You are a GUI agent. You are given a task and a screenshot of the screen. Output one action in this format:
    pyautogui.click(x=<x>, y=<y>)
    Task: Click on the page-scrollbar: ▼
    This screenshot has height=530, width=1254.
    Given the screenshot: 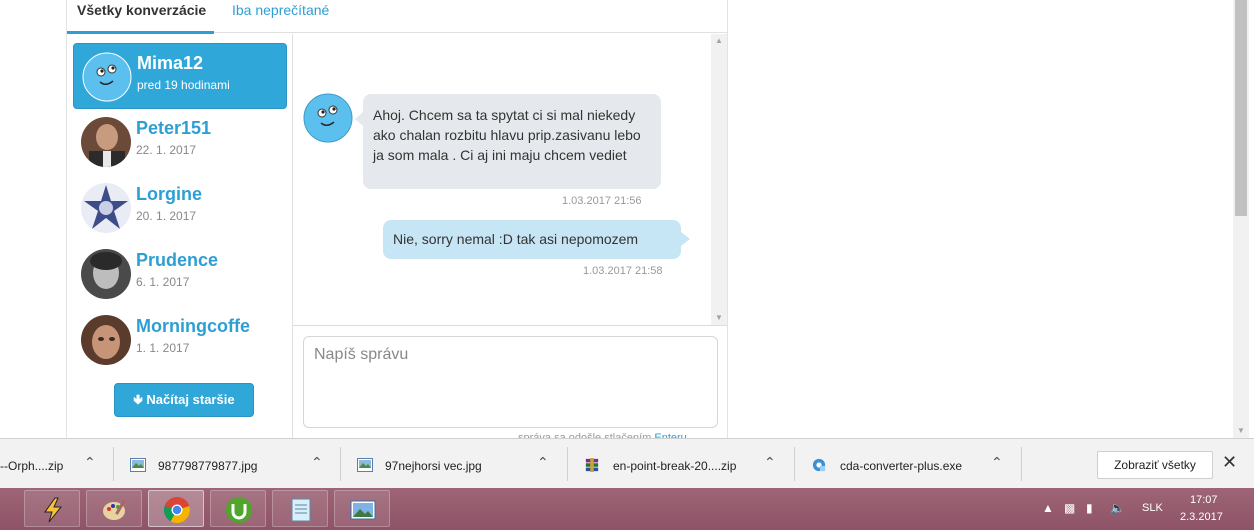 What is the action you would take?
    pyautogui.click(x=1241, y=219)
    